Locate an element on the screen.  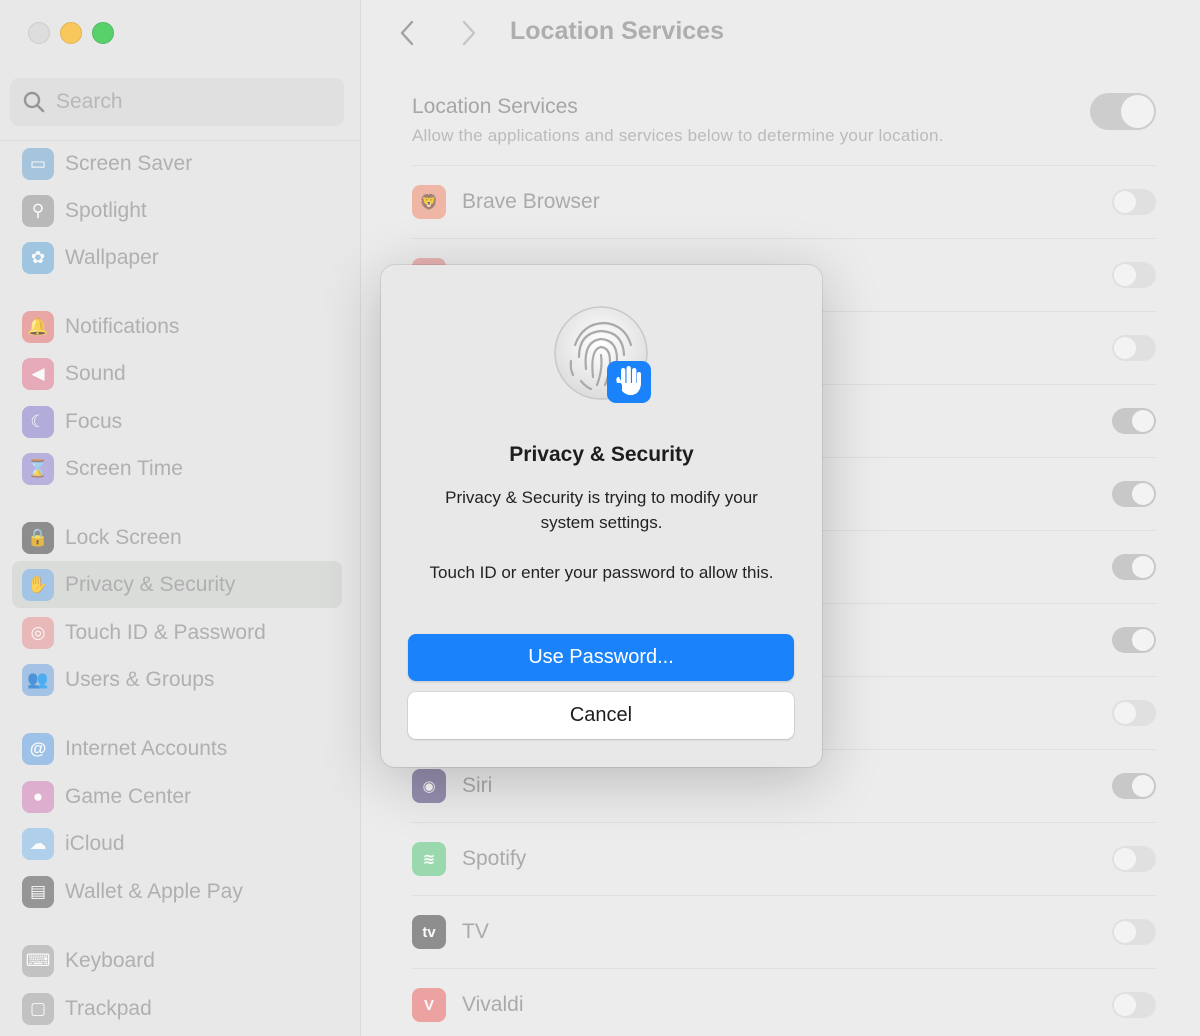
cancel-button: Cancel is located at coordinates (601, 715).